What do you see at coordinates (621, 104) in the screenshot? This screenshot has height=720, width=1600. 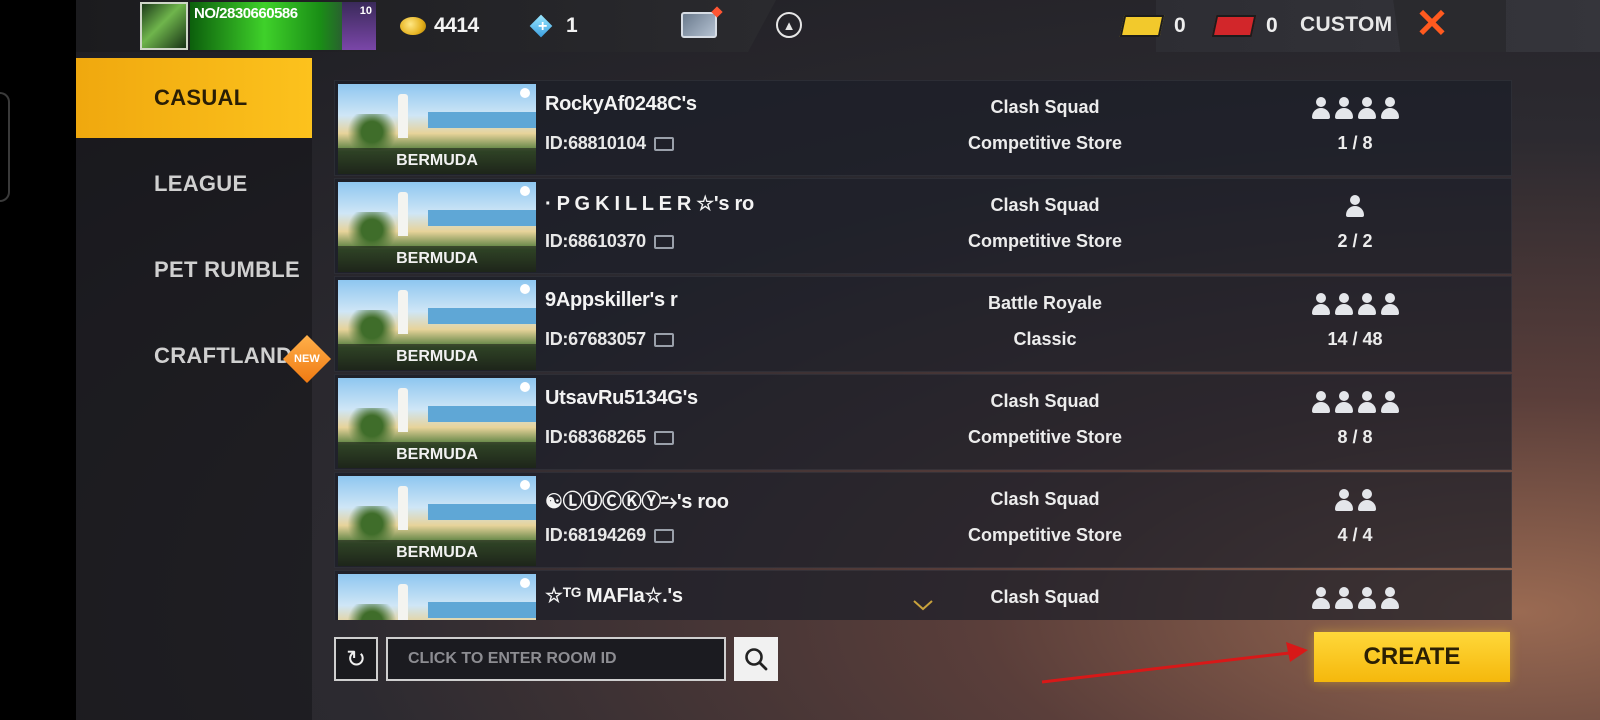 I see `room-name: RockyAf0248C's` at bounding box center [621, 104].